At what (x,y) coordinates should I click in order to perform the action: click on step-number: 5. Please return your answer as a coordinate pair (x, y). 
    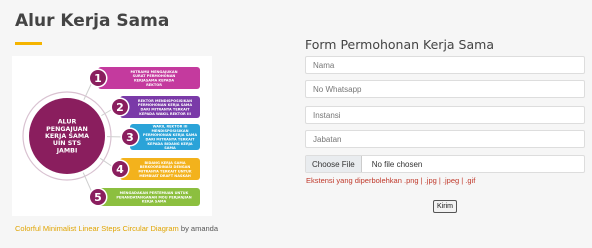
    Looking at the image, I should click on (98, 197).